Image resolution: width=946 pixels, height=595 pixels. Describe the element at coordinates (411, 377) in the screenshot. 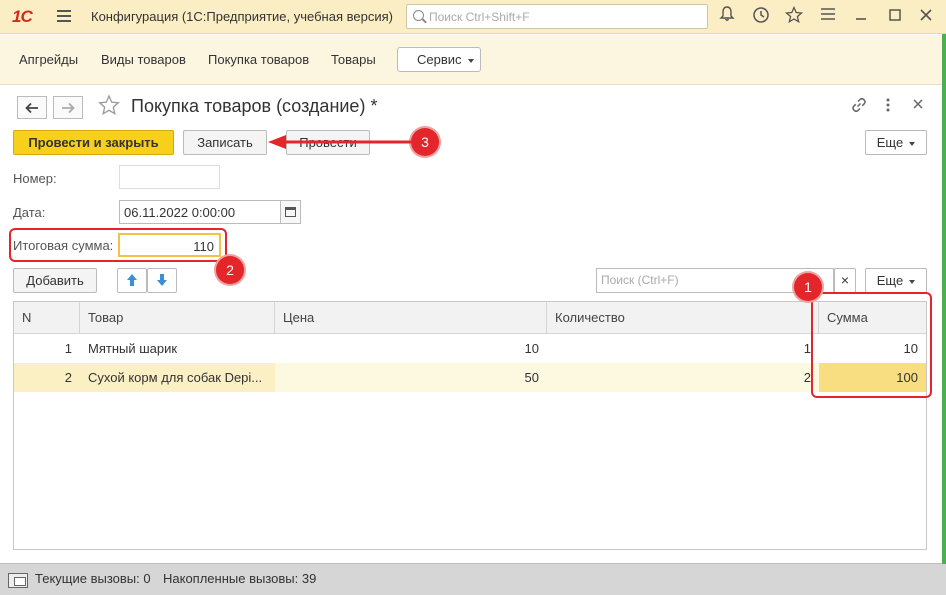

I see `cell-price: 50` at that location.